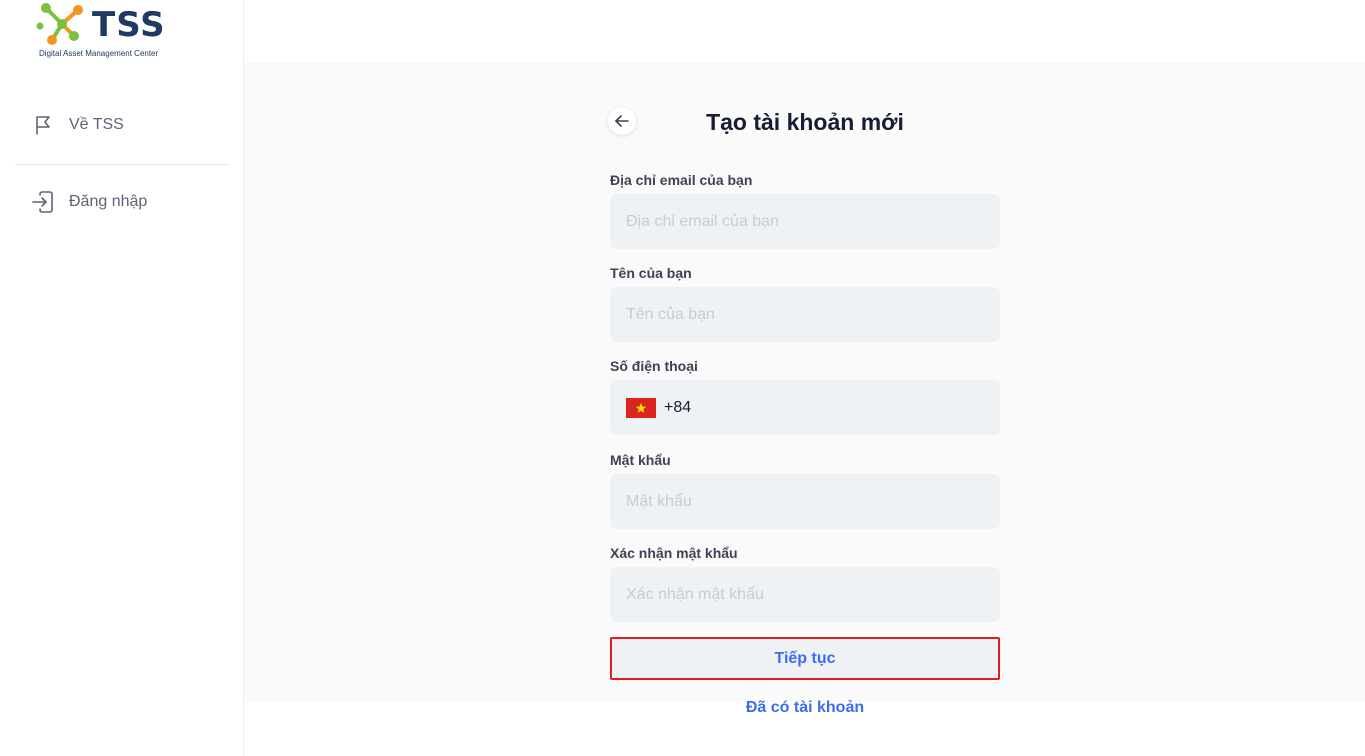 This screenshot has height=756, width=1365. Describe the element at coordinates (43, 125) in the screenshot. I see `flag-icon` at that location.